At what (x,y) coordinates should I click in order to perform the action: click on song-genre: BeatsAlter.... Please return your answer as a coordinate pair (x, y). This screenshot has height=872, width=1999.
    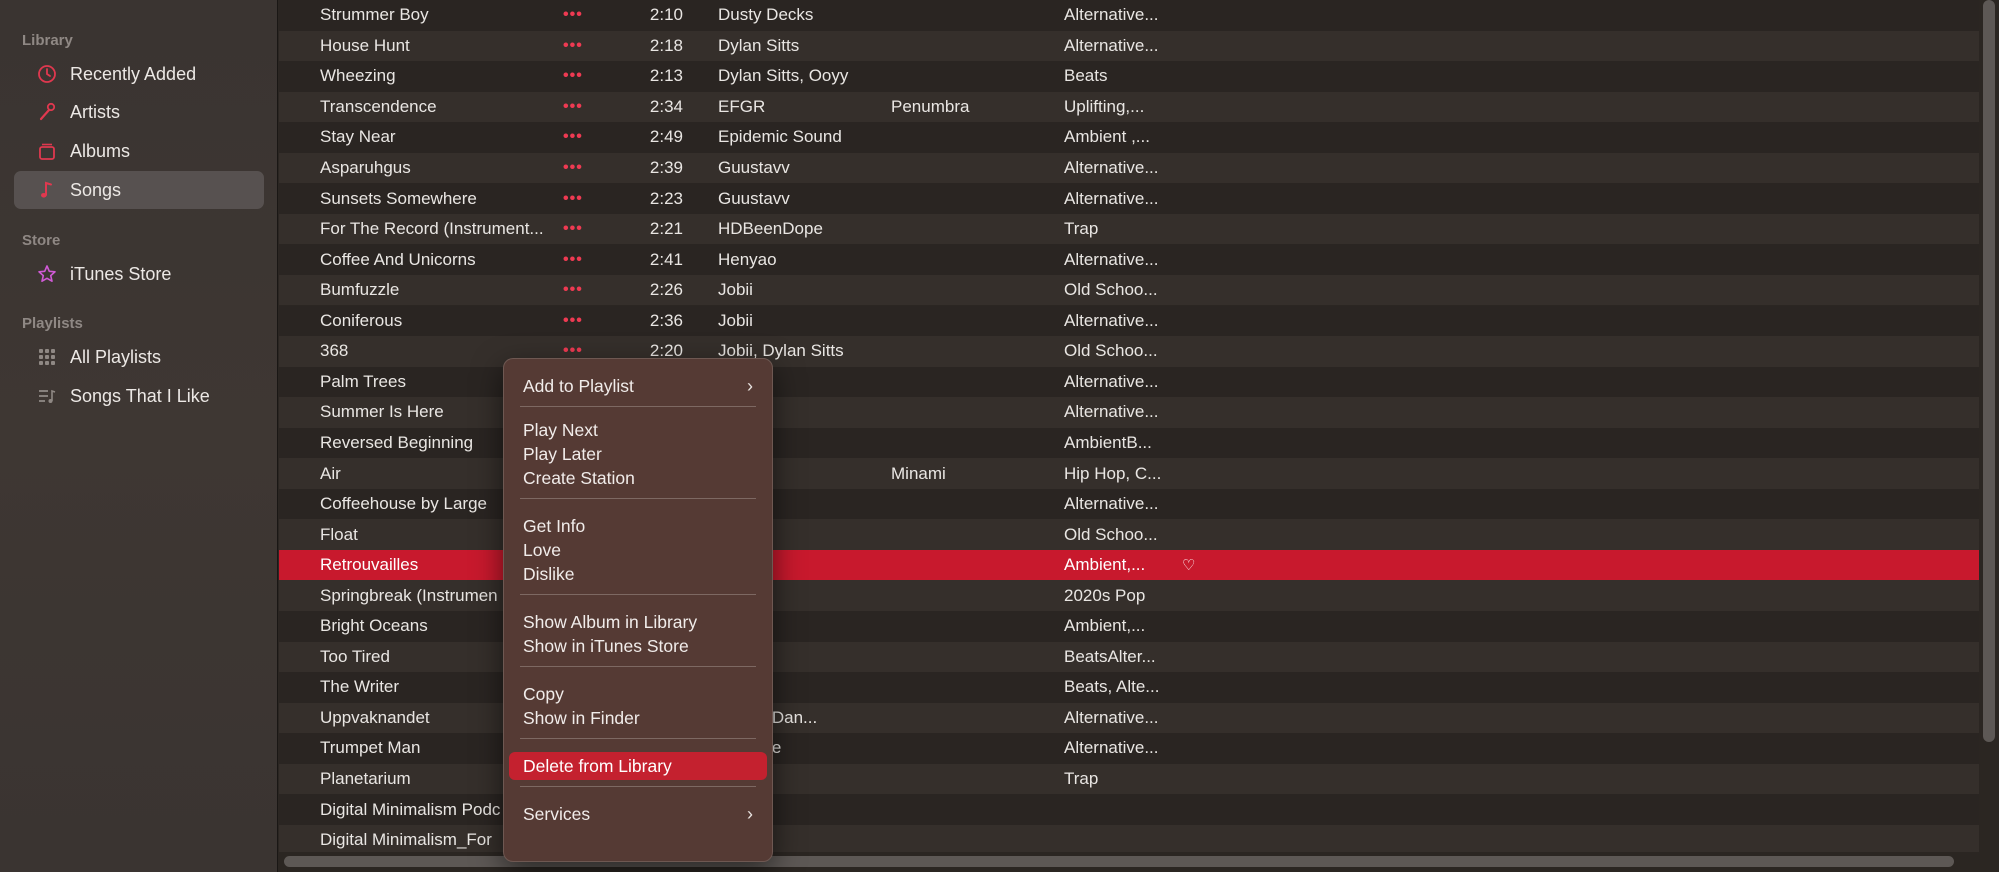
    Looking at the image, I should click on (1110, 656).